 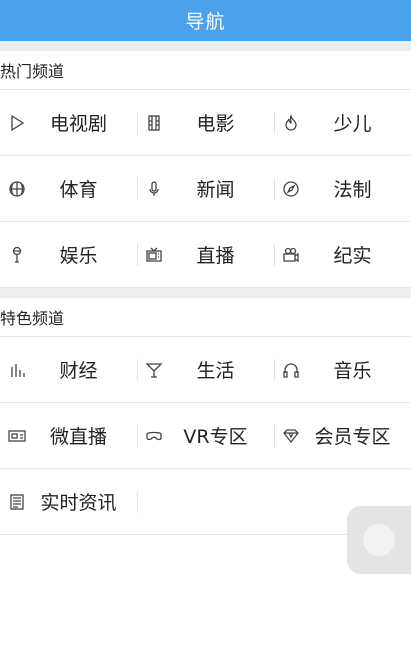 I want to click on tv-icon, so click(x=154, y=255).